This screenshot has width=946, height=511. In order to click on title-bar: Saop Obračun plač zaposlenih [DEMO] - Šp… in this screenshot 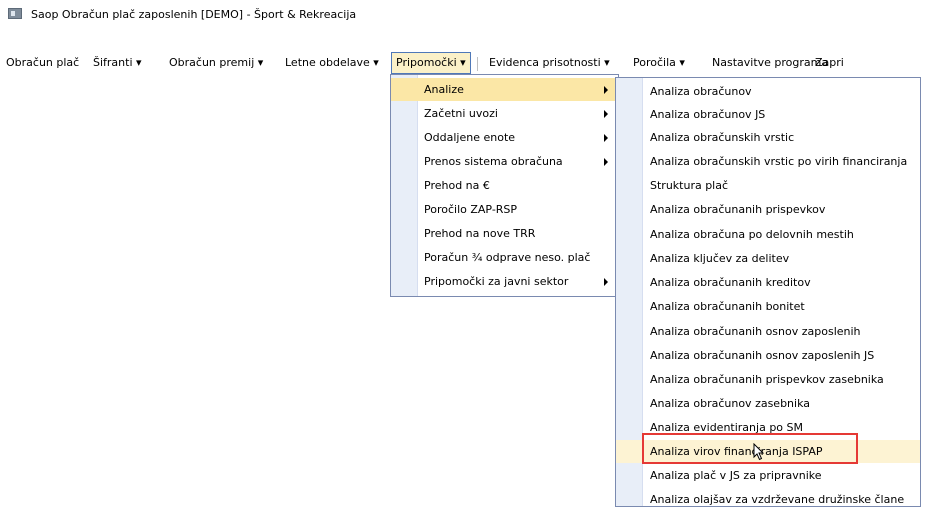, I will do `click(473, 15)`.